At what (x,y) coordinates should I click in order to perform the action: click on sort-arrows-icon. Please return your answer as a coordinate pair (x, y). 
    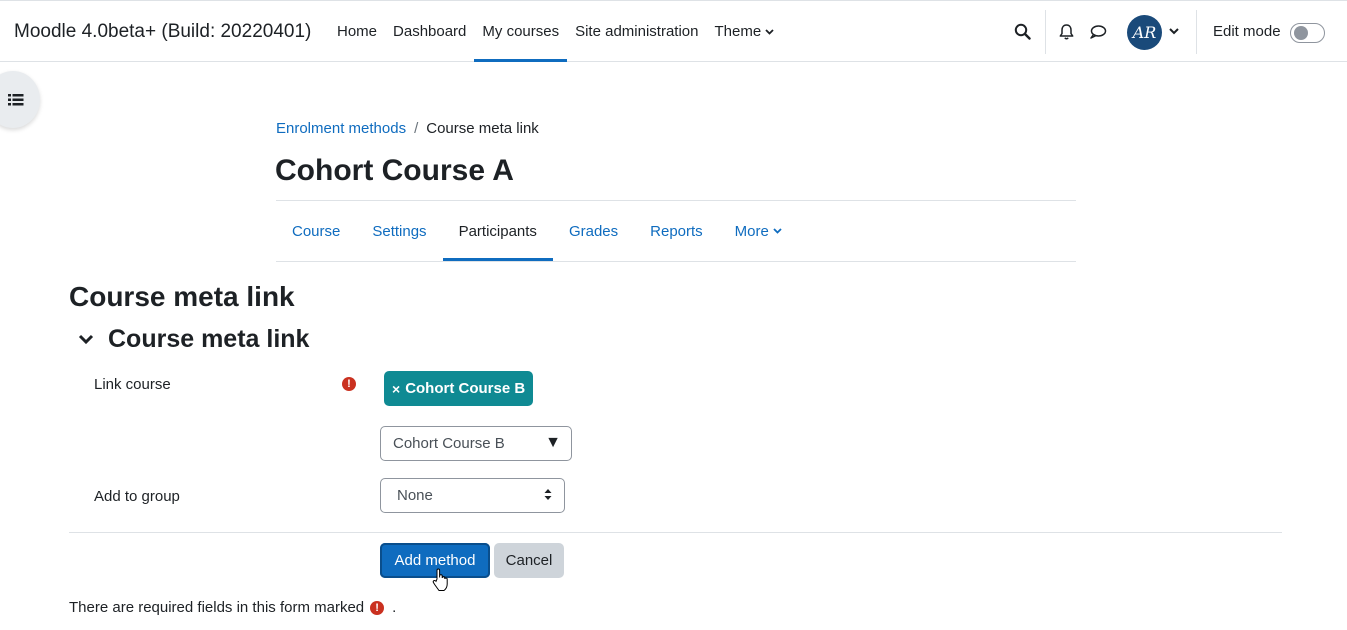
    Looking at the image, I should click on (548, 494).